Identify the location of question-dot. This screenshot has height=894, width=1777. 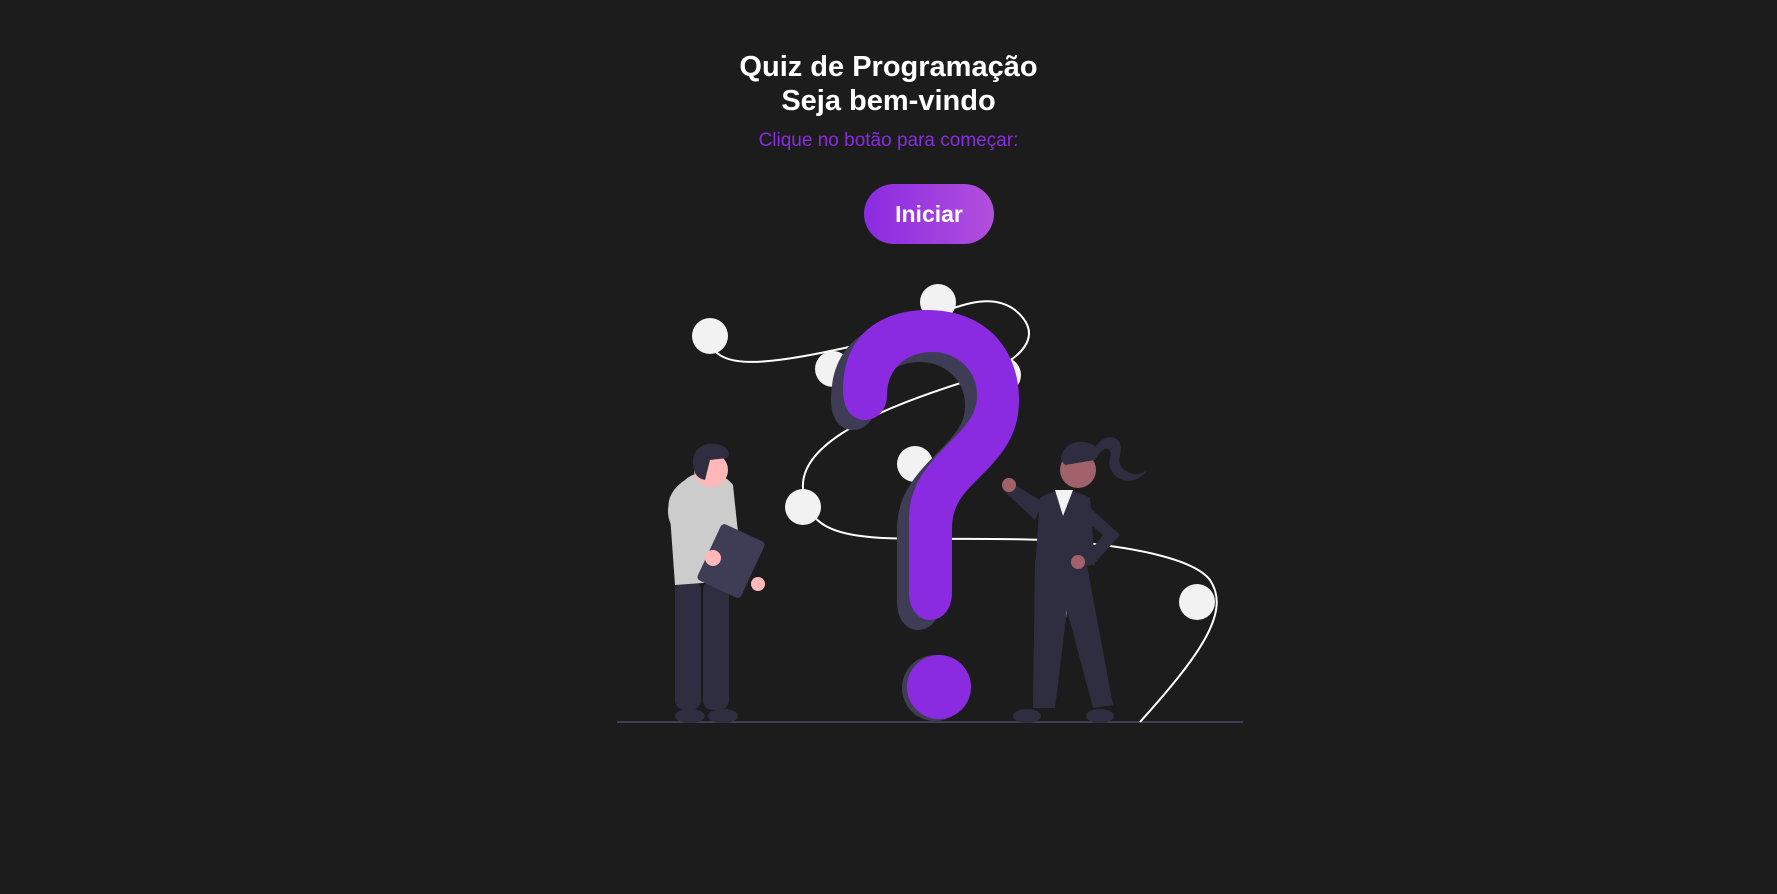
(939, 687).